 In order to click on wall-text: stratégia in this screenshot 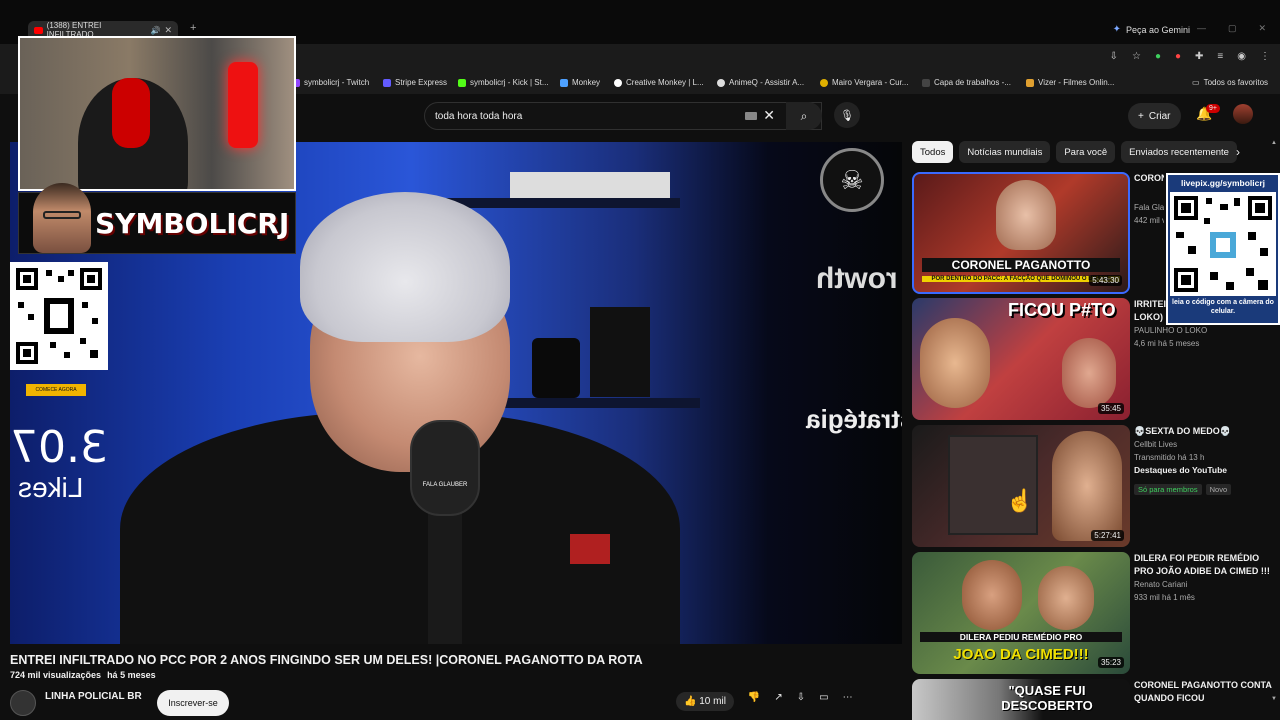, I will do `click(854, 419)`.